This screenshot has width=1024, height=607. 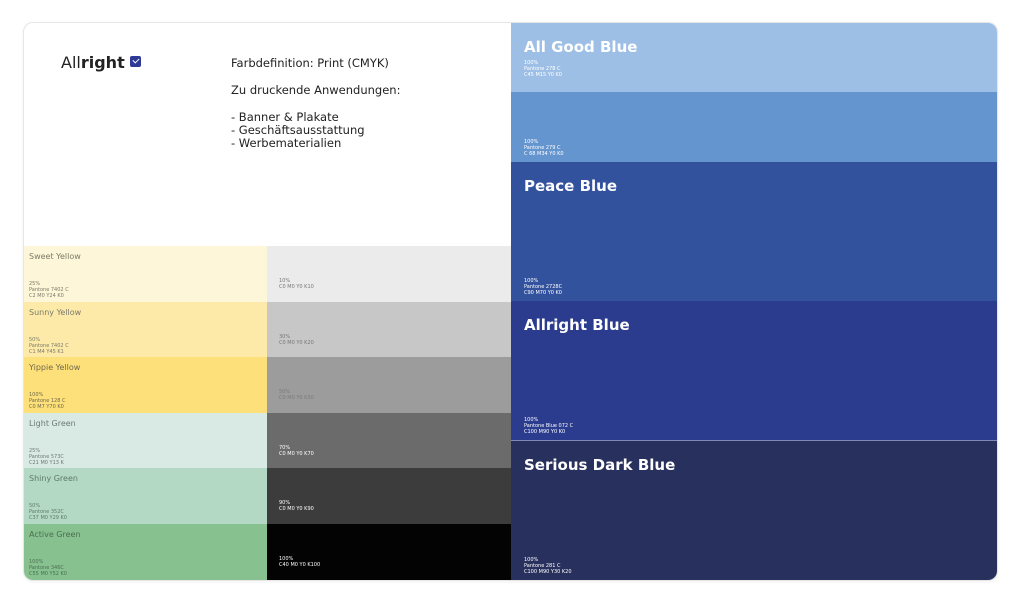 What do you see at coordinates (55, 534) in the screenshot?
I see `swatch-name: Active Green` at bounding box center [55, 534].